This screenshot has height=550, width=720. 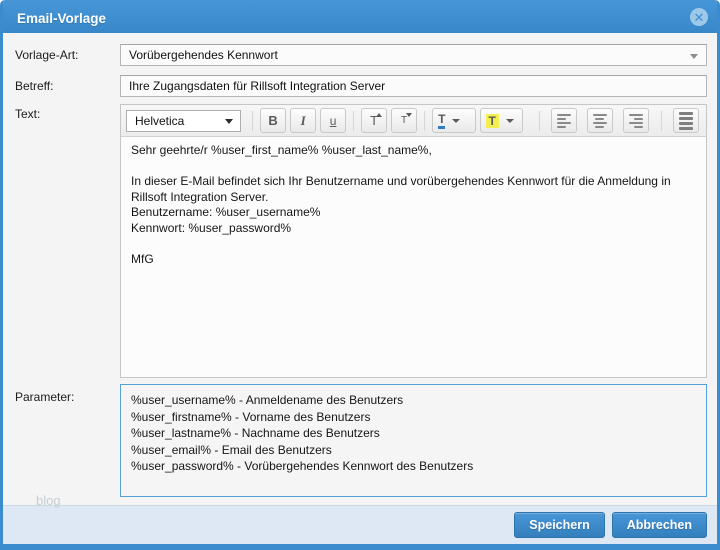 I want to click on parameter-label: Parameter:, so click(x=45, y=397).